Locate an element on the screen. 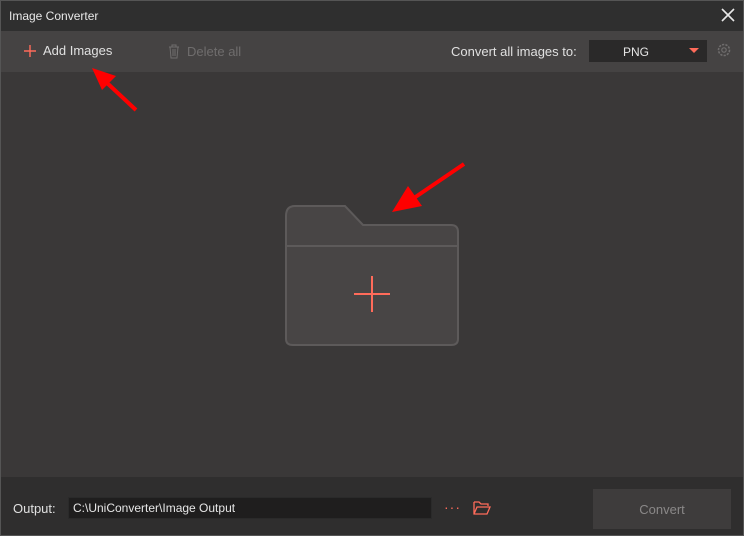  folder-plus-icon is located at coordinates (372, 275).